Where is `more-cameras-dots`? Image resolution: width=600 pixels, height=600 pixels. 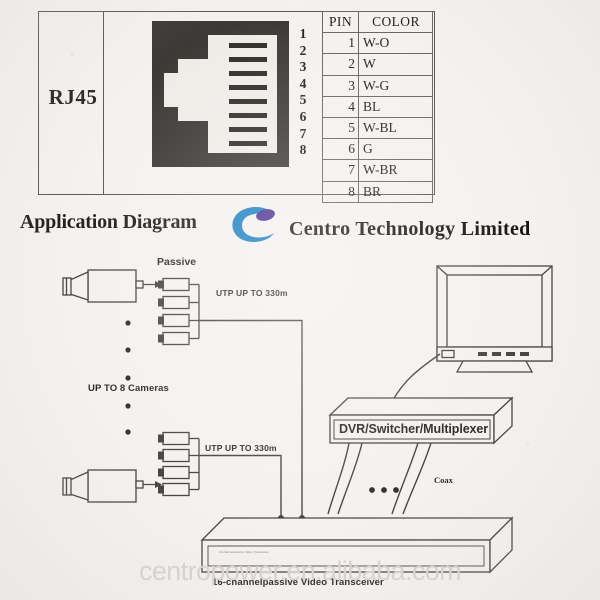 more-cameras-dots is located at coordinates (128, 377).